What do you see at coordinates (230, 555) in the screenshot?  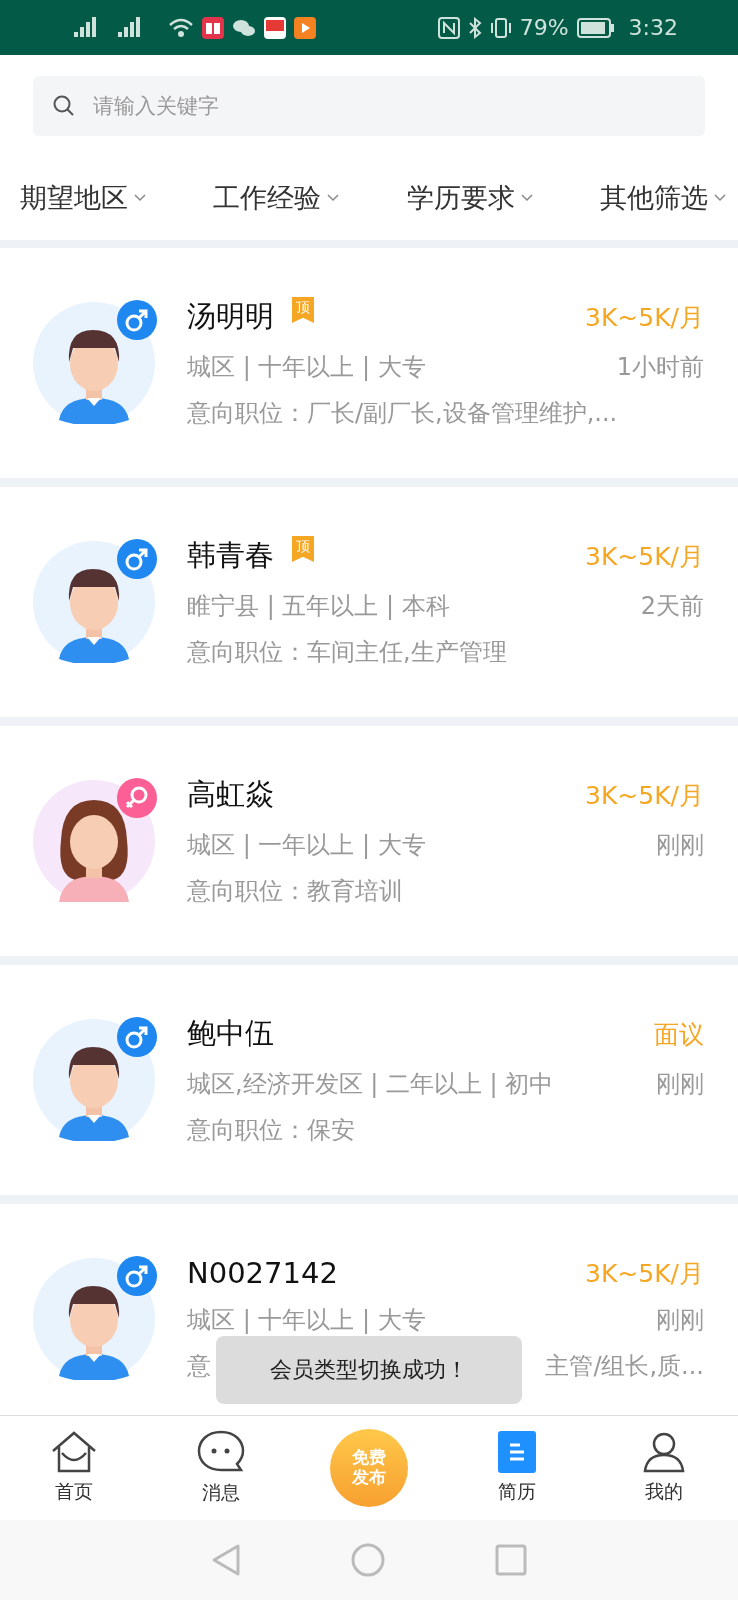 I see `candidate-name: 韩青春` at bounding box center [230, 555].